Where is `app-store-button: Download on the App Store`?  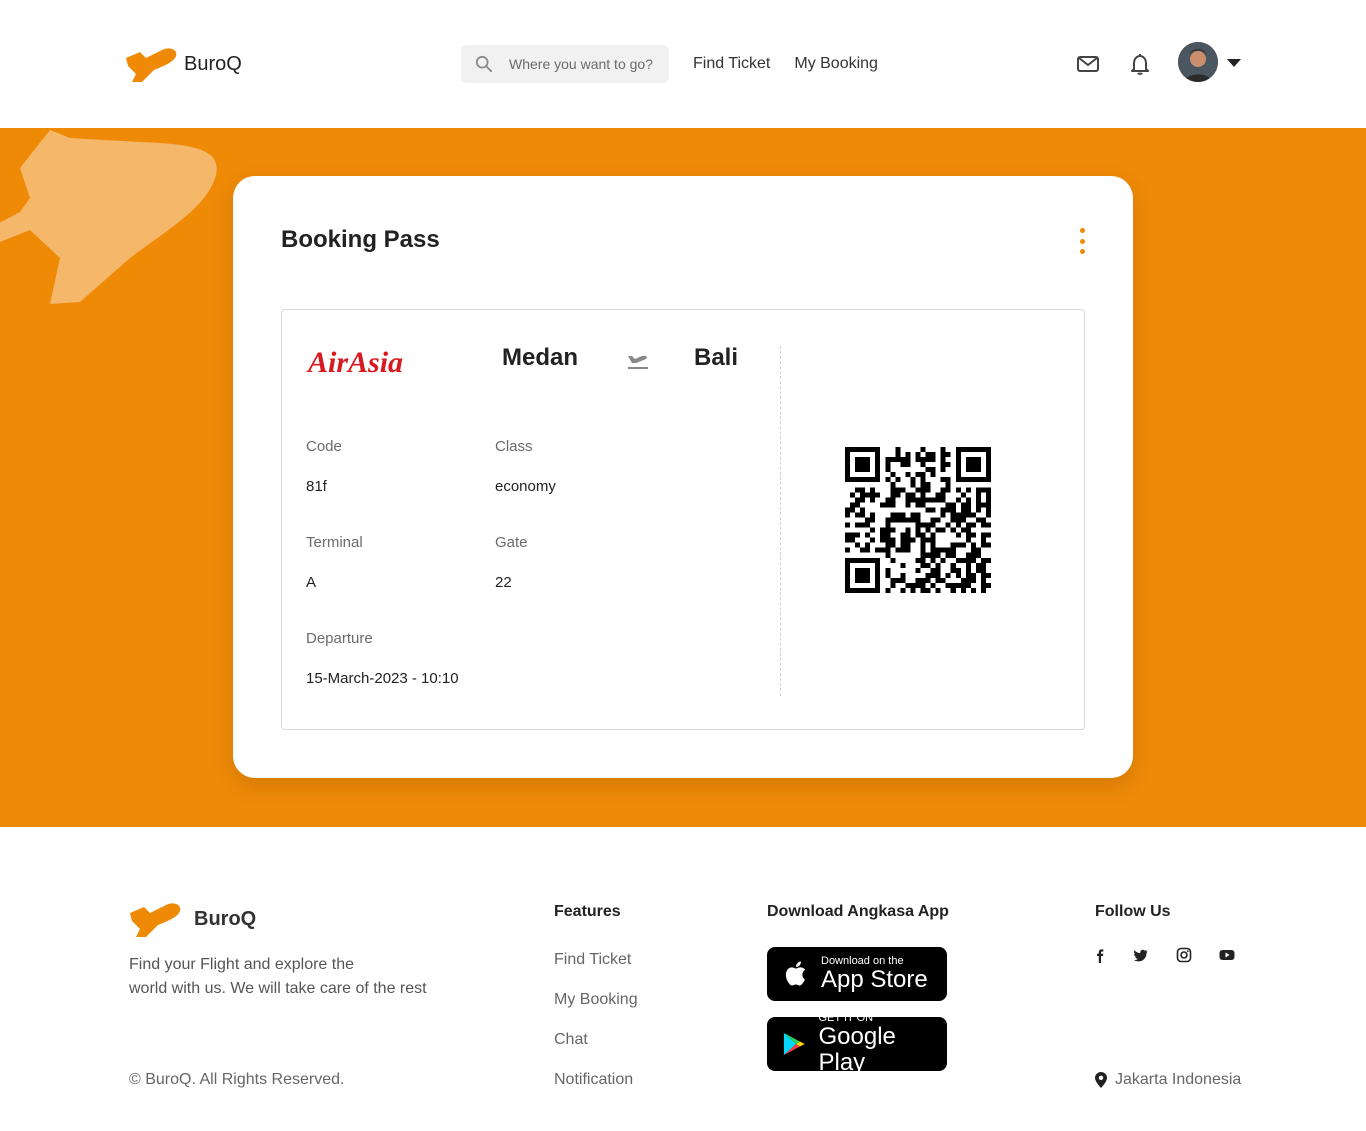 app-store-button: Download on the App Store is located at coordinates (857, 974).